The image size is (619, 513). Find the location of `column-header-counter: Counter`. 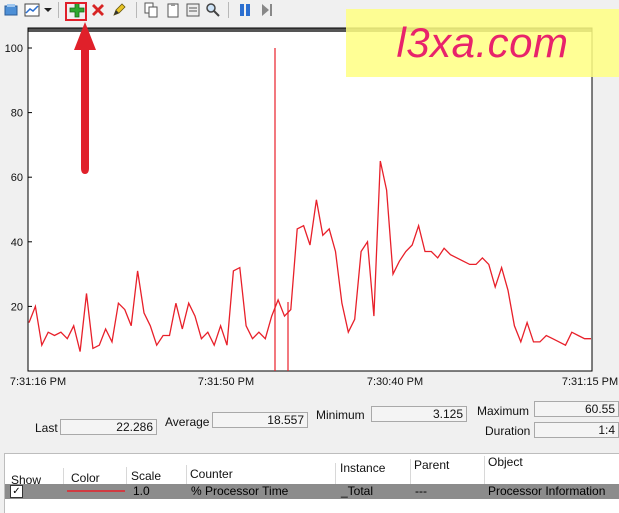

column-header-counter: Counter is located at coordinates (262, 469).